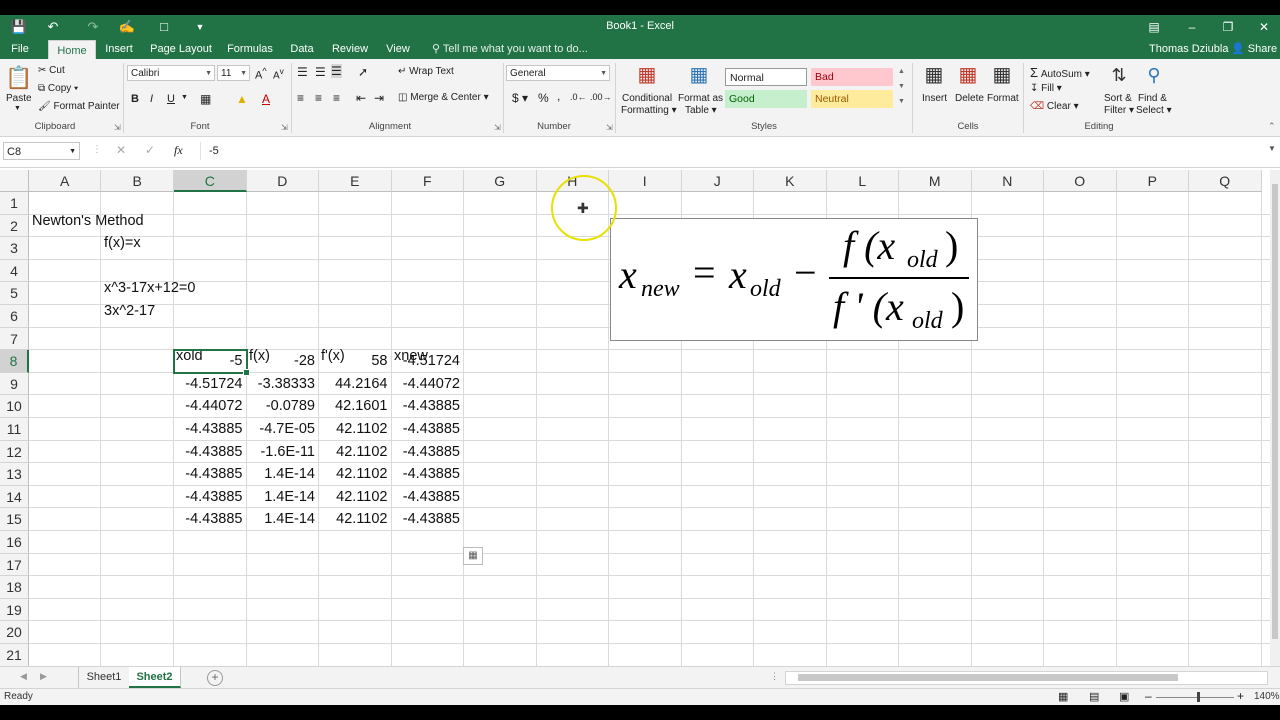 The width and height of the screenshot is (1280, 720). What do you see at coordinates (210, 406) in the screenshot?
I see `cell-c10: -4.44072` at bounding box center [210, 406].